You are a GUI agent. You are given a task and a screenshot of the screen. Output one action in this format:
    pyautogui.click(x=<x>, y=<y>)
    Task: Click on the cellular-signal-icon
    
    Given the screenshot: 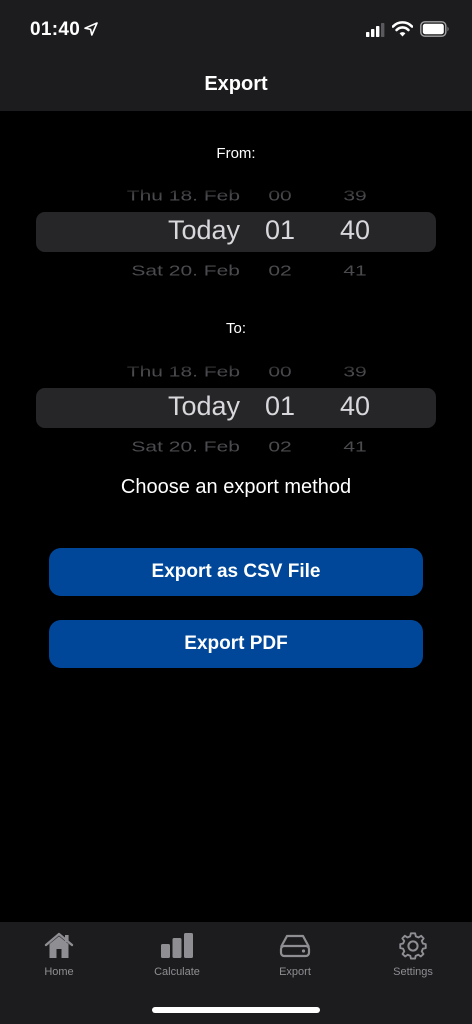 What is the action you would take?
    pyautogui.click(x=375, y=30)
    